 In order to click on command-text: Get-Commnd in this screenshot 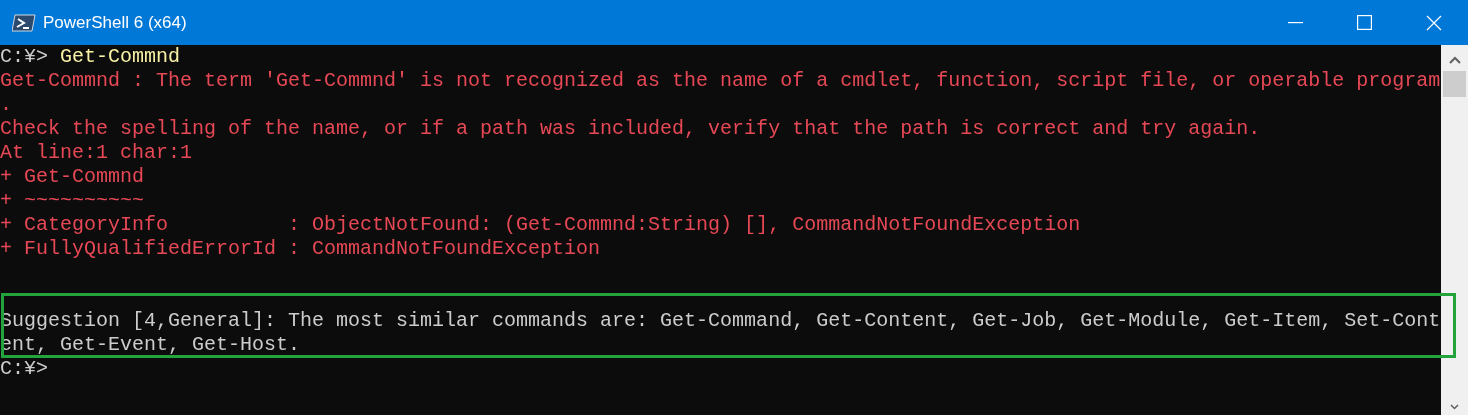, I will do `click(120, 57)`.